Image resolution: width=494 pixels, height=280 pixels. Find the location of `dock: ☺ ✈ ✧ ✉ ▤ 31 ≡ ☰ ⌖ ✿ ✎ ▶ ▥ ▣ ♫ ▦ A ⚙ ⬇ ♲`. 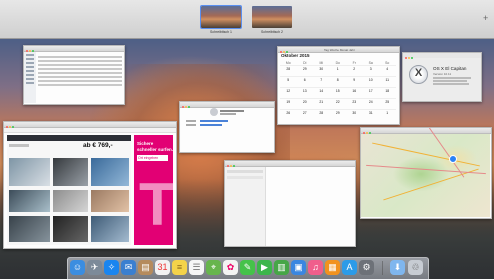

dock: ☺ ✈ ✧ ✉ ▤ 31 ≡ ☰ ⌖ ✿ ✎ ▶ ▥ ▣ ♫ ▦ A ⚙ ⬇ ♲ is located at coordinates (248, 268).